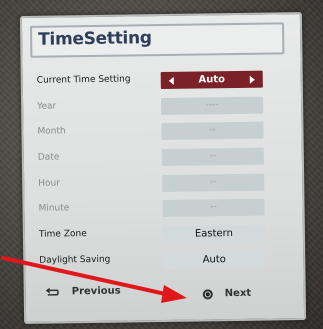  Describe the element at coordinates (83, 80) in the screenshot. I see `row-label: Current Time Setting` at that location.